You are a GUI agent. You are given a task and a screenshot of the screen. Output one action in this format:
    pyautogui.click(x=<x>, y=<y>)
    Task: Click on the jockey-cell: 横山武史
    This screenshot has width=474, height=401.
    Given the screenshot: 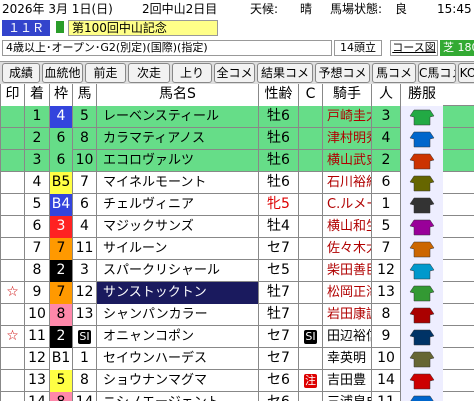 What is the action you would take?
    pyautogui.click(x=346, y=161)
    